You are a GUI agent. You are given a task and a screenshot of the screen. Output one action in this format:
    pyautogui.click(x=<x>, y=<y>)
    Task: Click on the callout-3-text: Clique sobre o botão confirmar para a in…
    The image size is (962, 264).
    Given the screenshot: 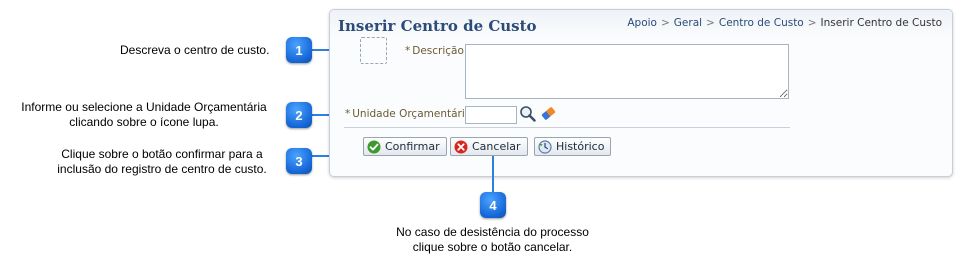 What is the action you would take?
    pyautogui.click(x=162, y=162)
    